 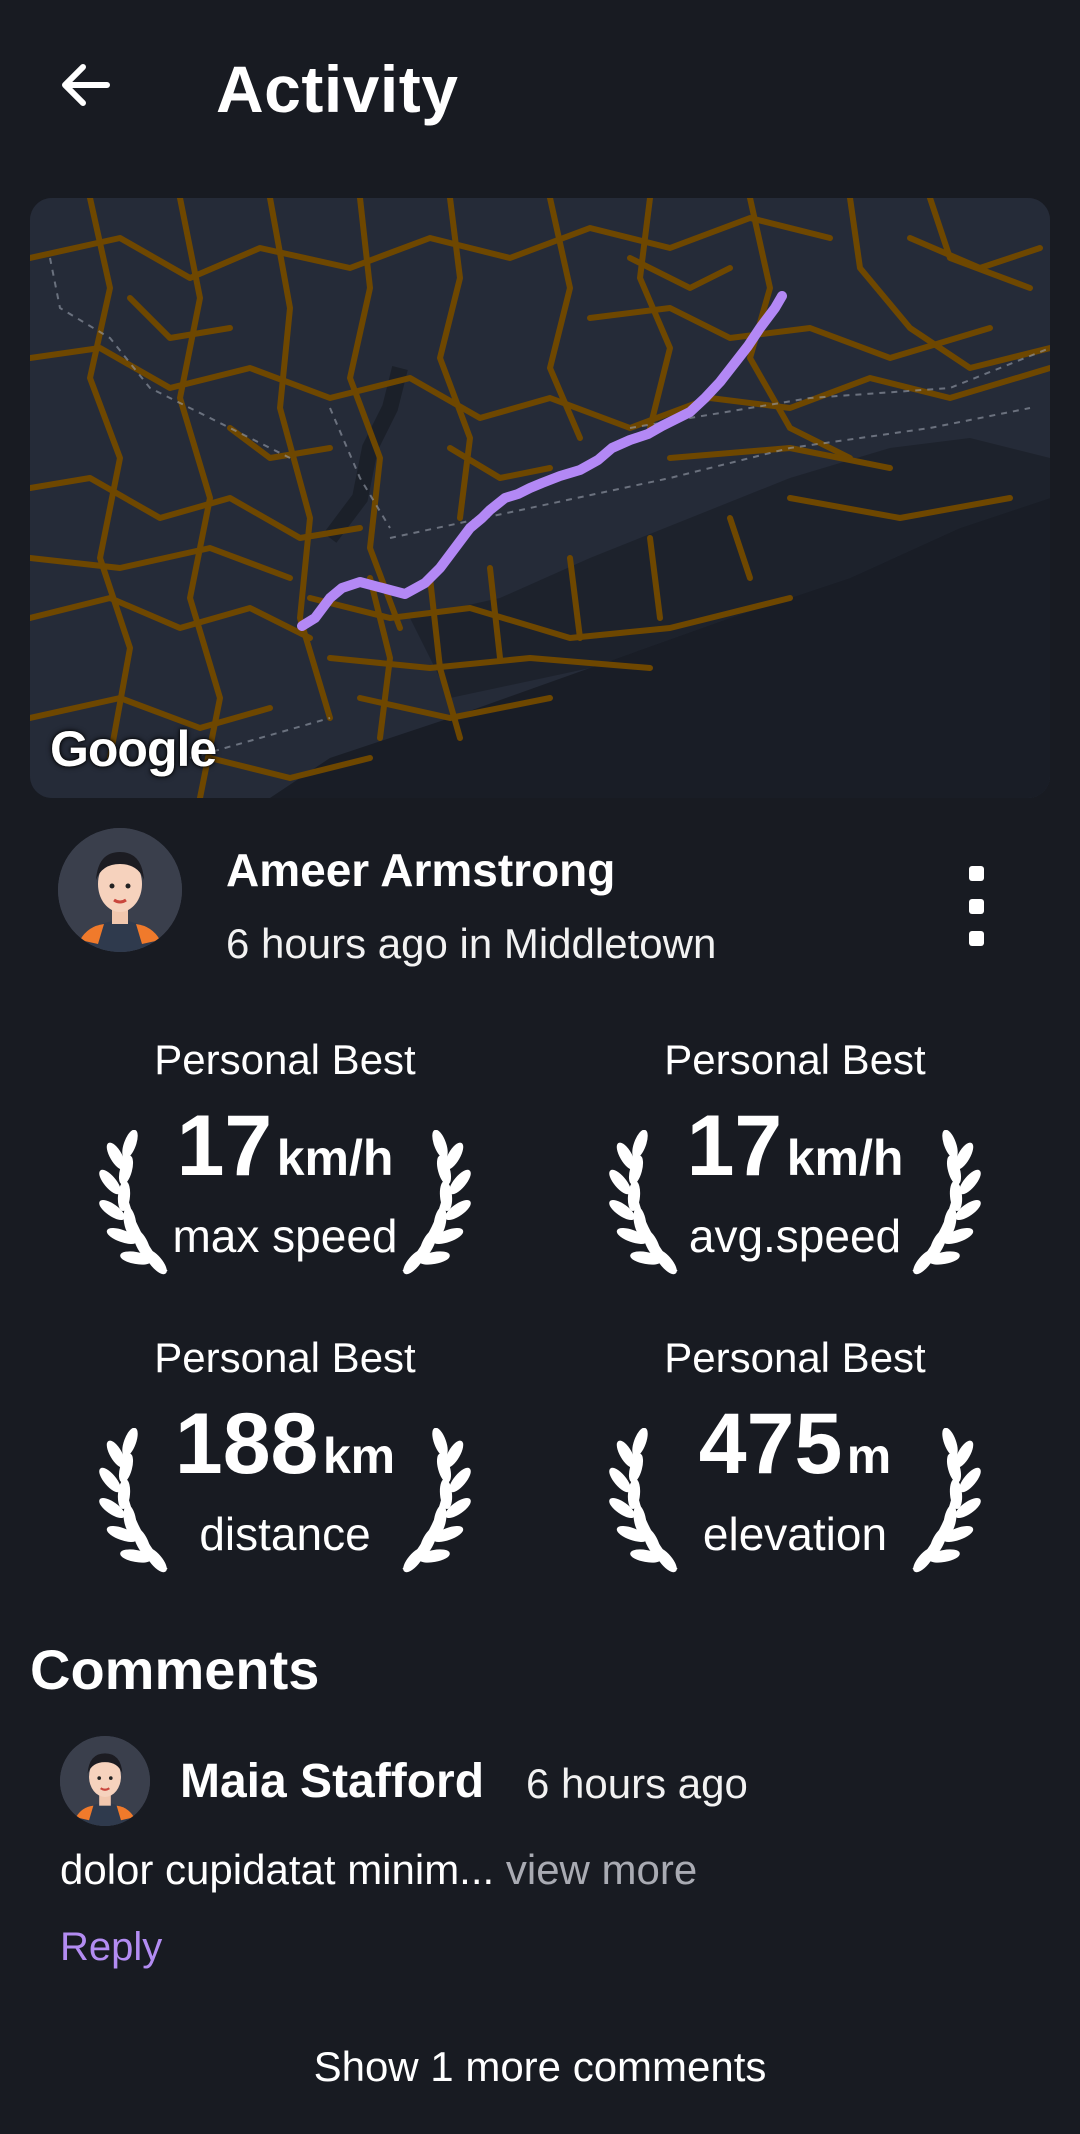 I want to click on badge-elevation: Personal Best 475 m elevation, so click(x=795, y=1458).